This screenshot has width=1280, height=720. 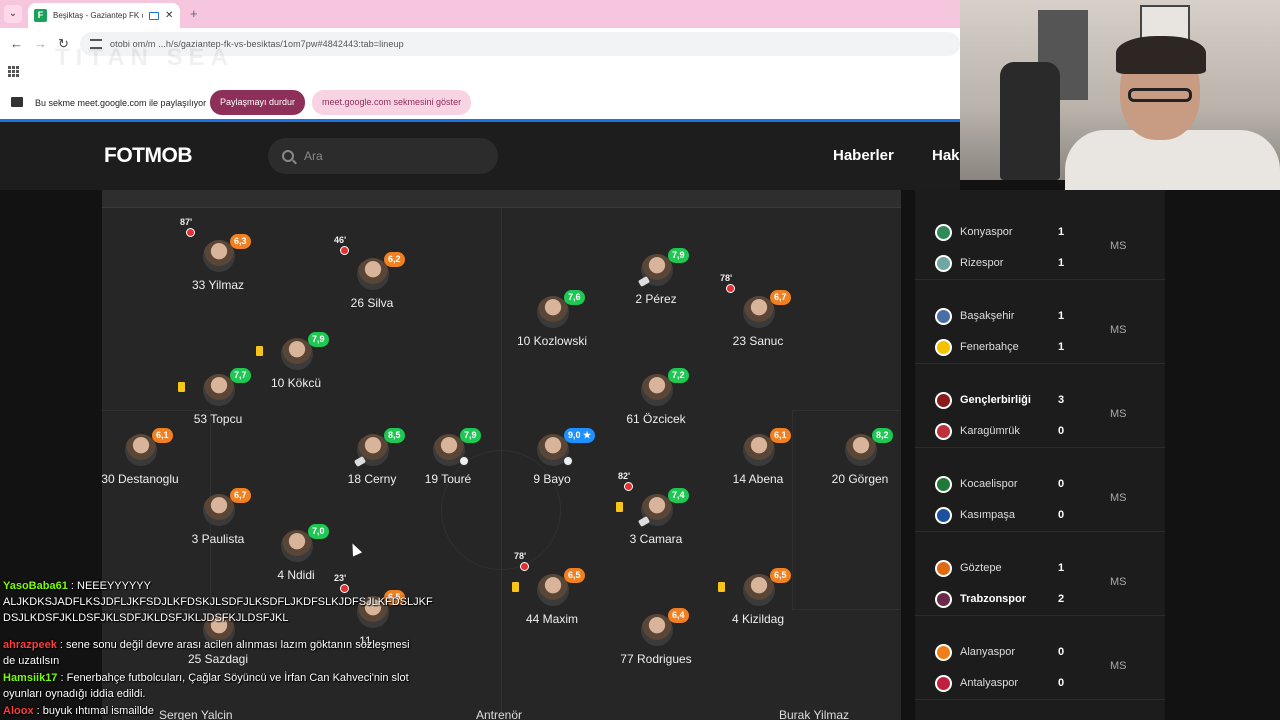 I want to click on player-rating: 7,0, so click(x=318, y=531).